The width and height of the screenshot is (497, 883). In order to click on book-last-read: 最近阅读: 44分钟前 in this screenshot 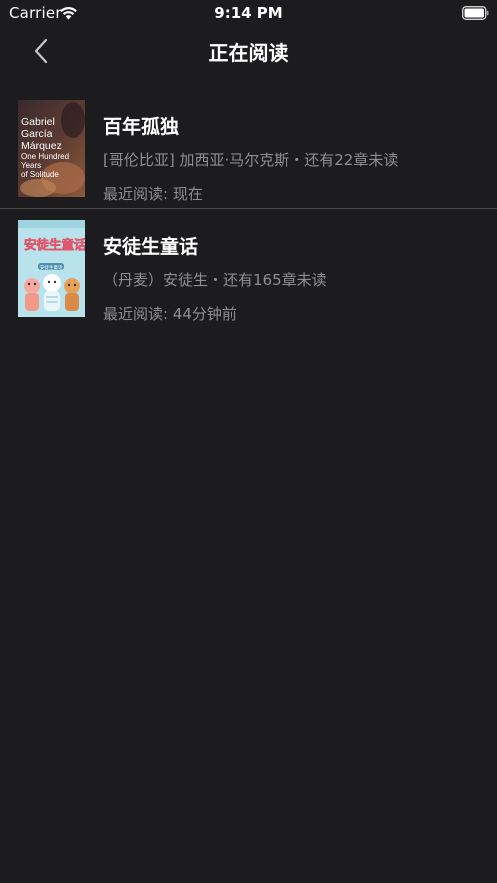, I will do `click(170, 314)`.